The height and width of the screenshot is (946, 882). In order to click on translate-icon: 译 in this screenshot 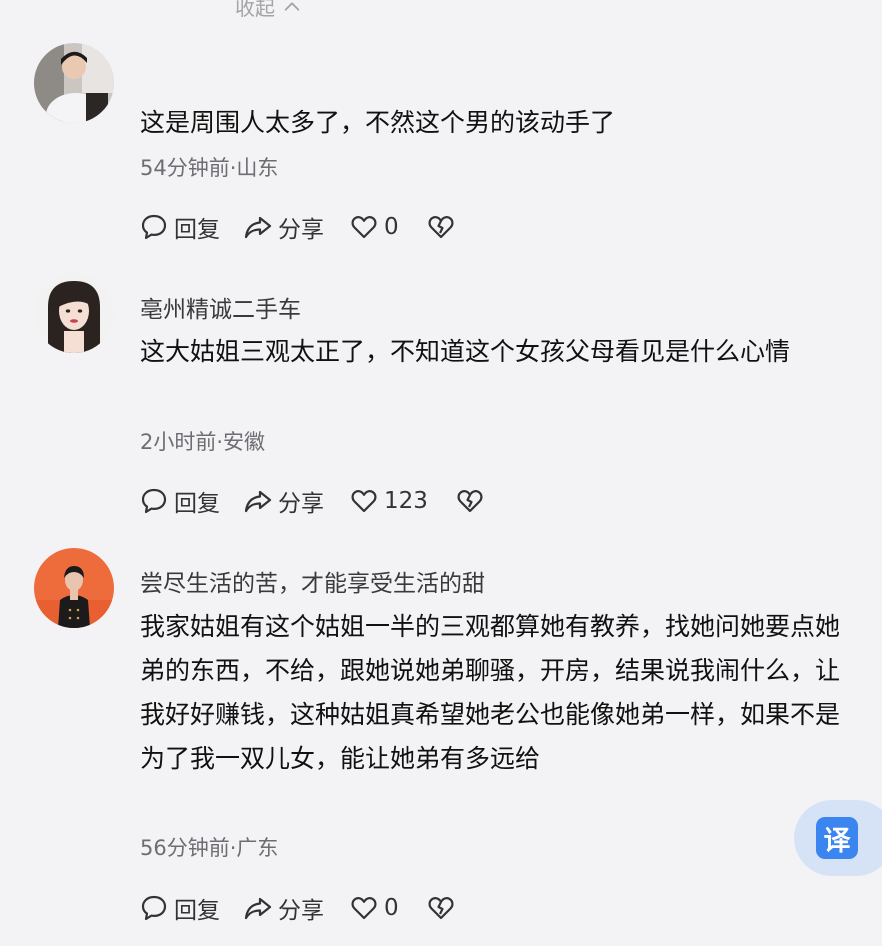, I will do `click(837, 838)`.